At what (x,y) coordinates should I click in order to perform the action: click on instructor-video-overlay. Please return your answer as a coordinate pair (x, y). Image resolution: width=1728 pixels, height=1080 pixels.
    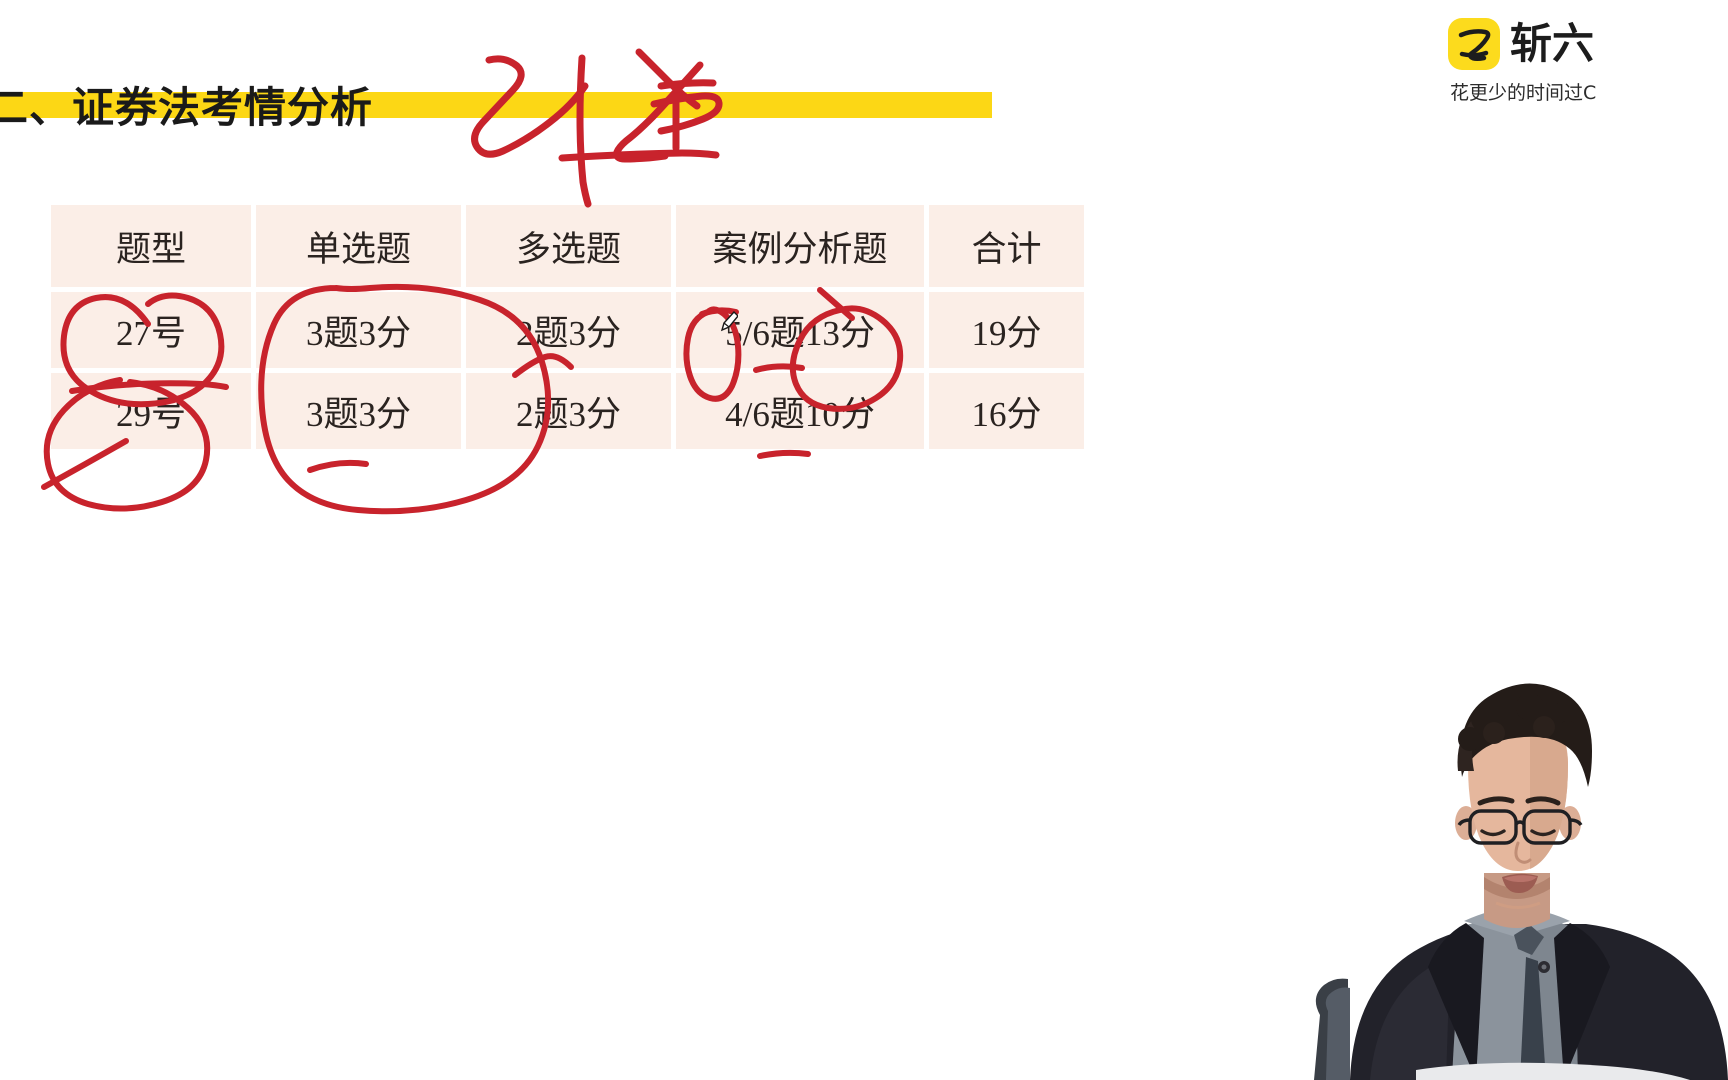
    Looking at the image, I should click on (1513, 847).